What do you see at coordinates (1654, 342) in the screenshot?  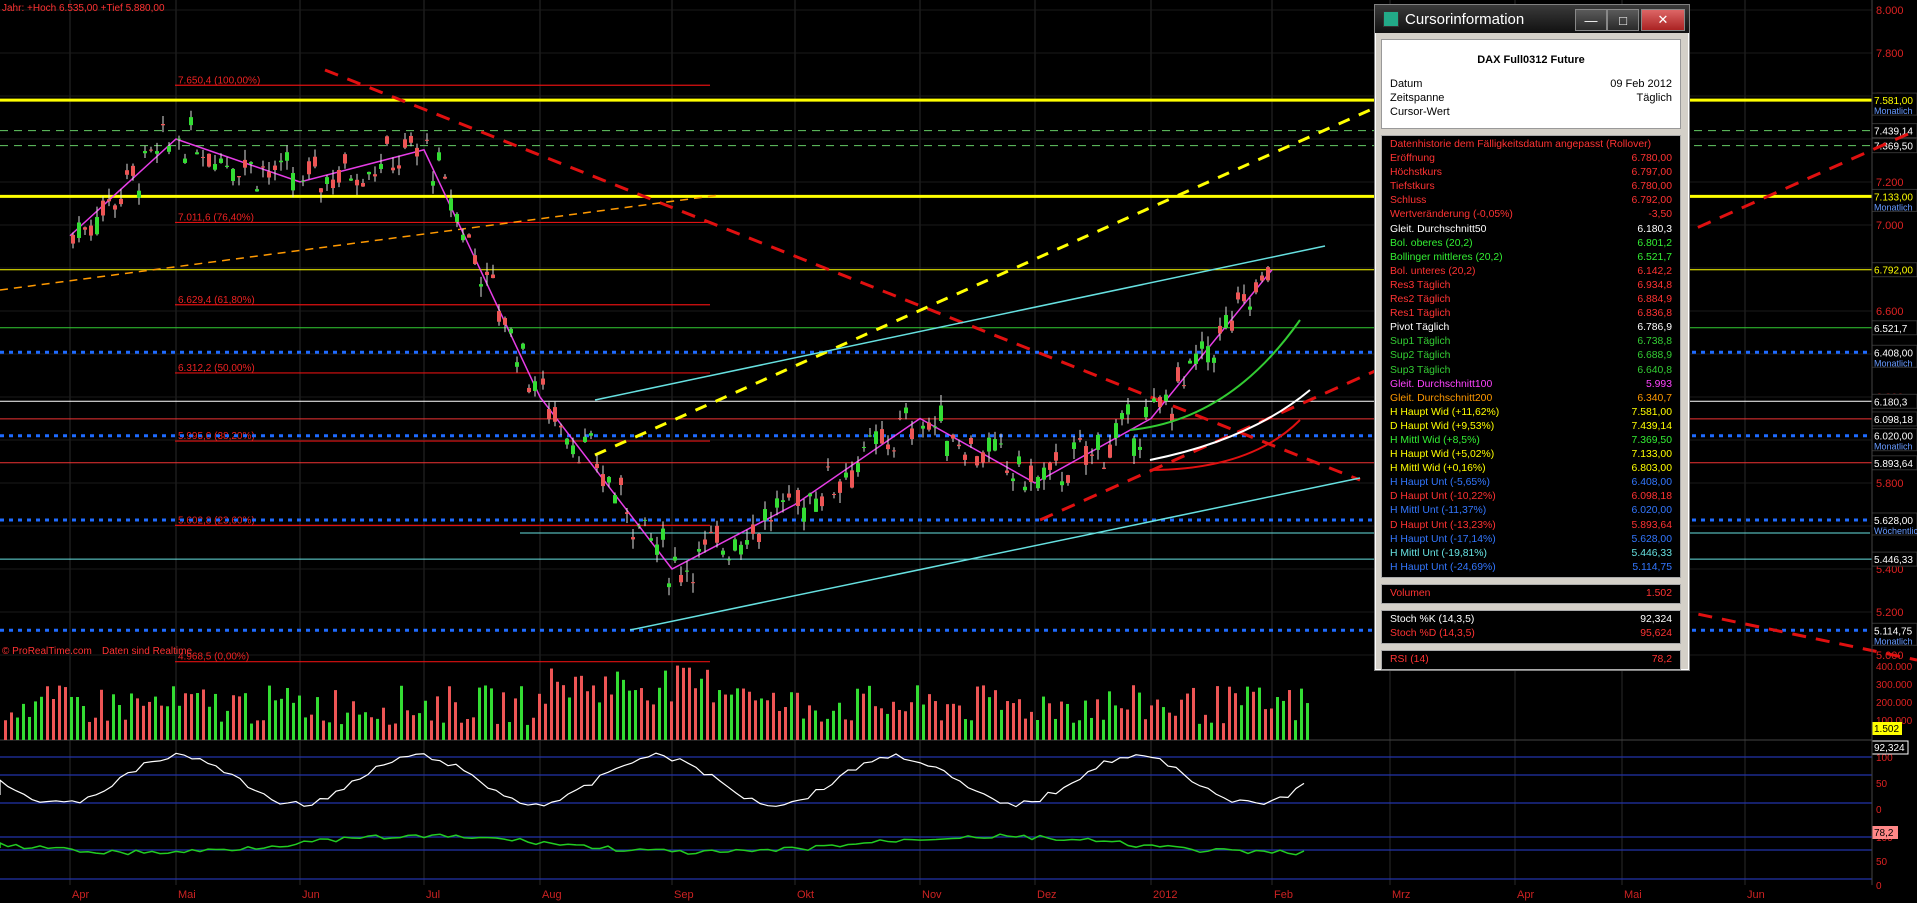 I see `indicator-value: 6.738,8` at bounding box center [1654, 342].